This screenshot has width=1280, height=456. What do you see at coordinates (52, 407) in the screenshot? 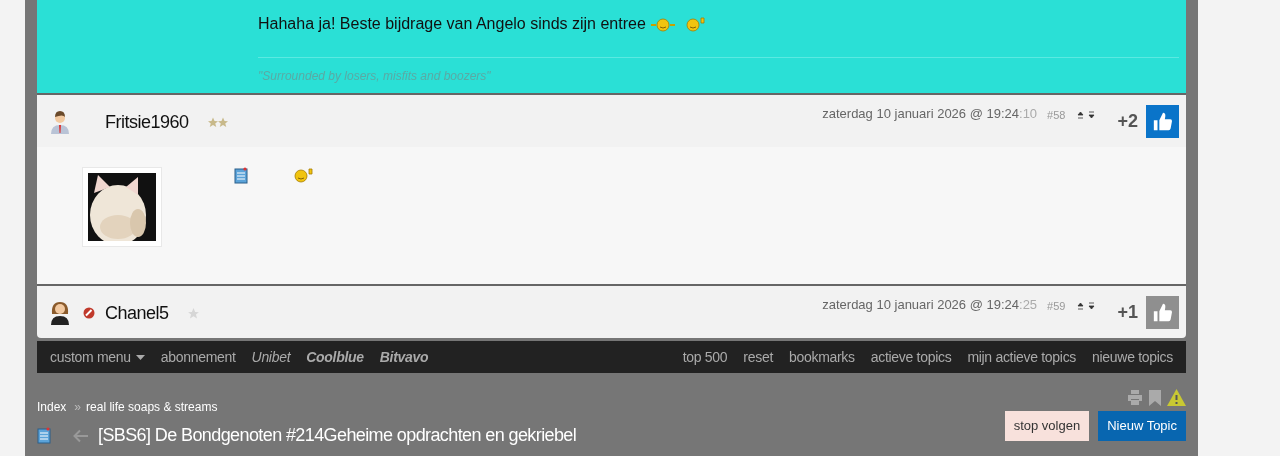
I see `breadcrumb-link: Index` at bounding box center [52, 407].